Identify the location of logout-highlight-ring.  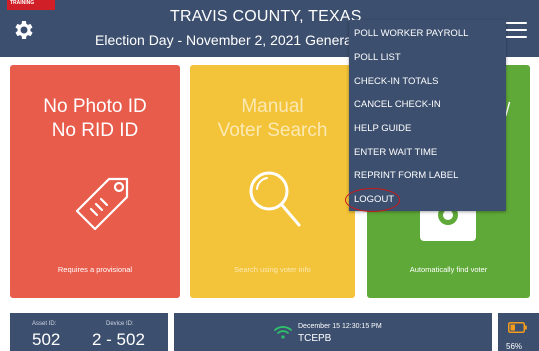
(372, 200).